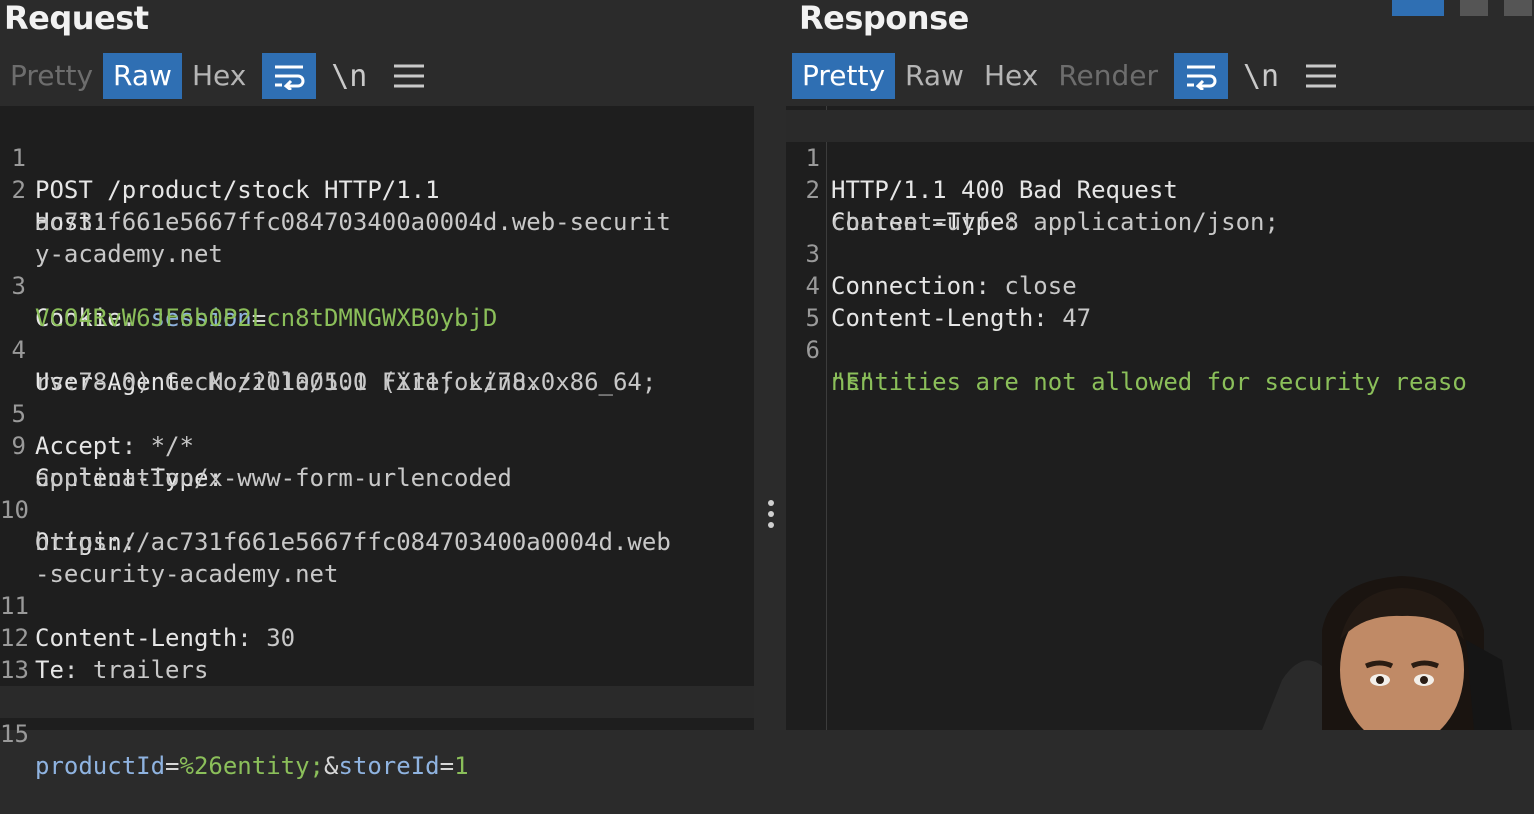 This screenshot has width=1534, height=814. What do you see at coordinates (389, 766) in the screenshot?
I see `body-param-name: storeId` at bounding box center [389, 766].